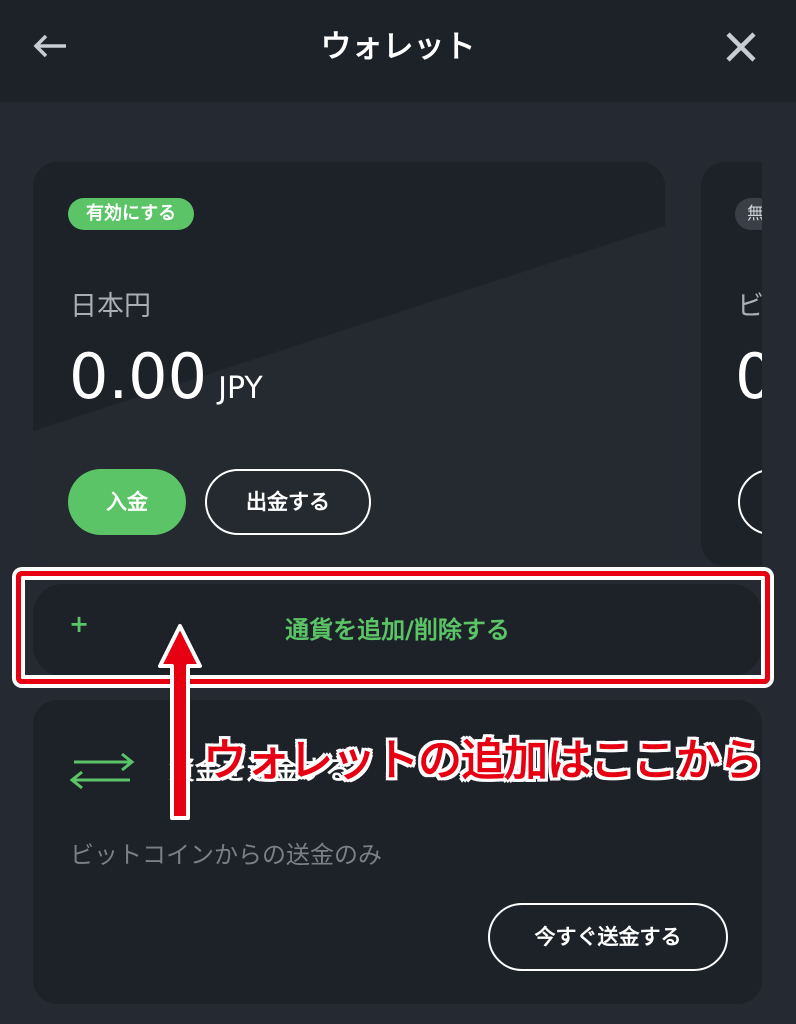  What do you see at coordinates (398, 47) in the screenshot?
I see `page-title: ウォレット` at bounding box center [398, 47].